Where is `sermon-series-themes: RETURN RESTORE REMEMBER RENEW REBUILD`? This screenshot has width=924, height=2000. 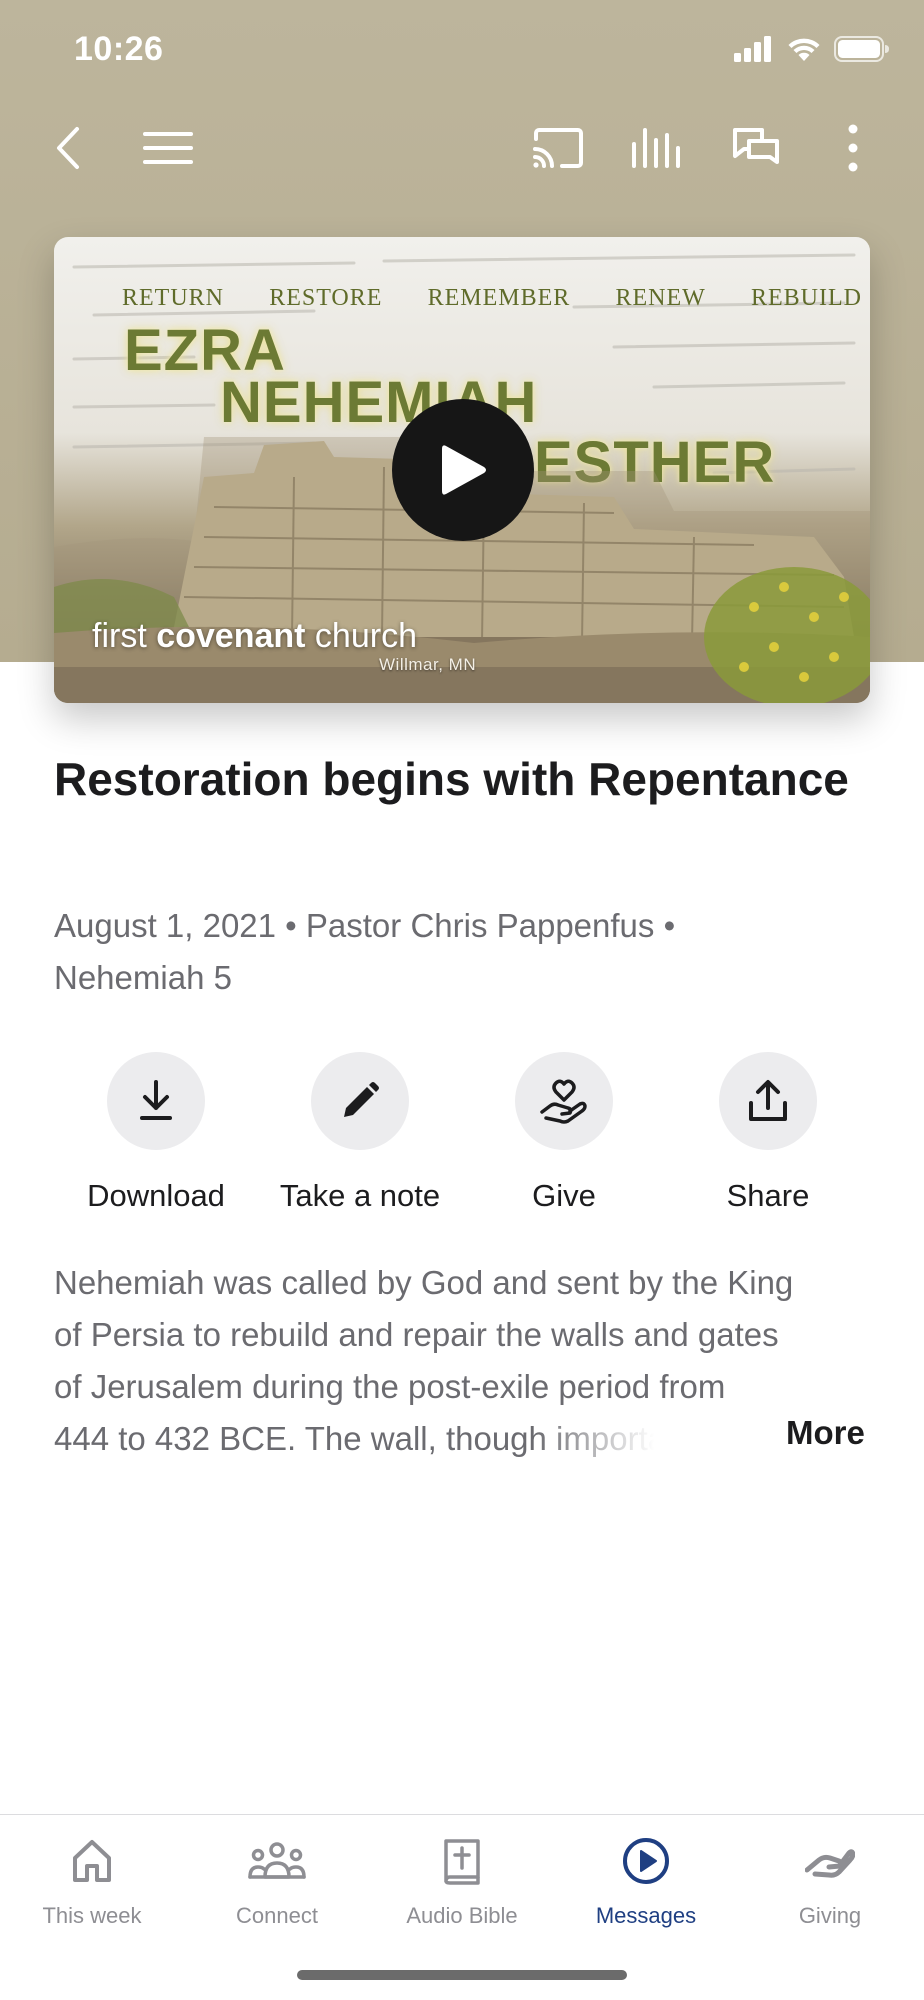 sermon-series-themes: RETURN RESTORE REMEMBER RENEW REBUILD is located at coordinates (492, 298).